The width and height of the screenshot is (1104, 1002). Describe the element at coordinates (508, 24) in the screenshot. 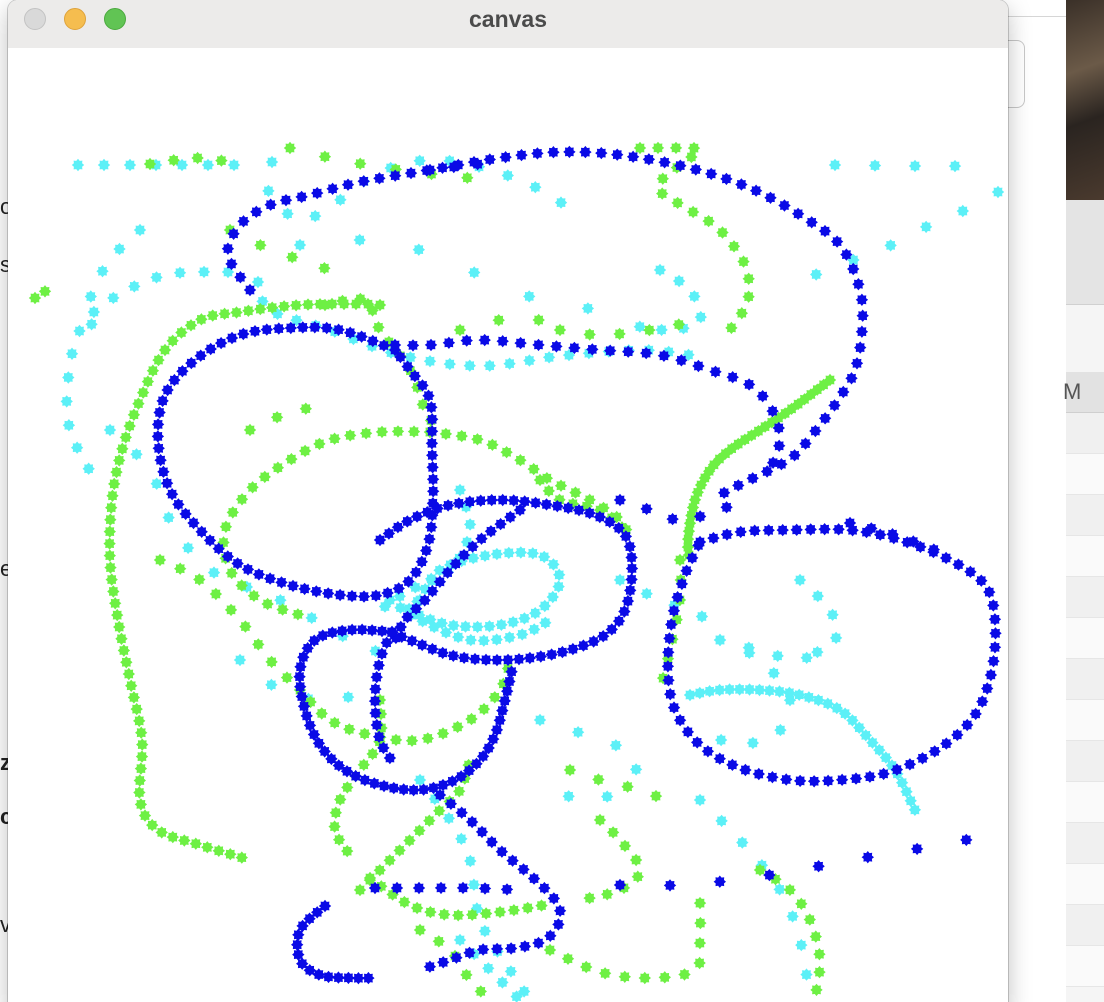

I see `title-bar: canvas` at that location.